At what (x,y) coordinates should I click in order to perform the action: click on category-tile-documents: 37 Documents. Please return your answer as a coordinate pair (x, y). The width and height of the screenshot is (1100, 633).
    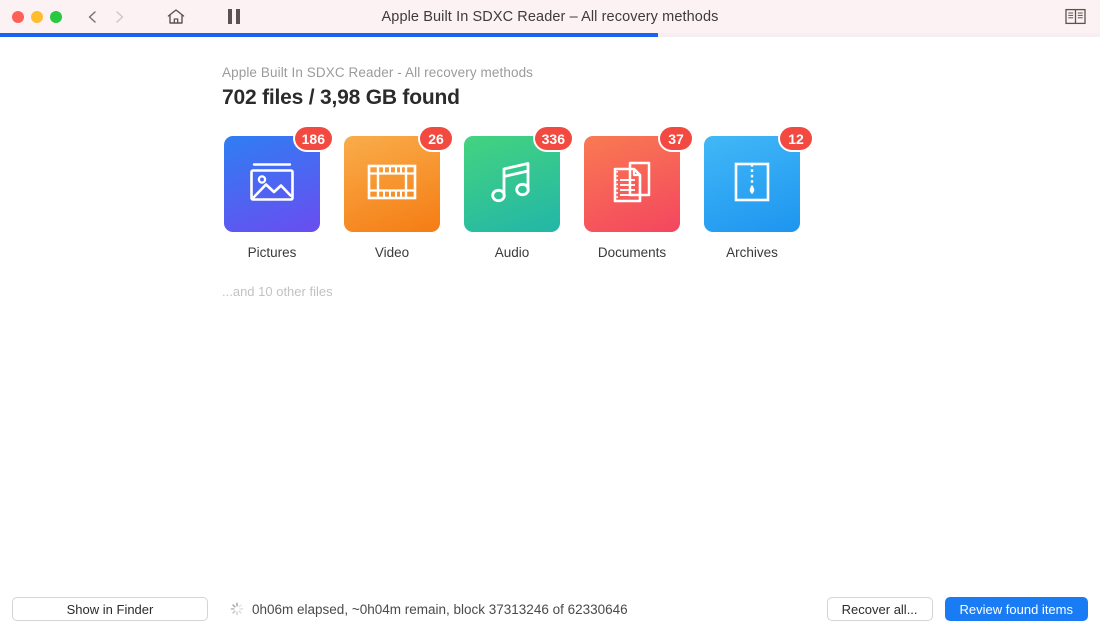
    Looking at the image, I should click on (638, 192).